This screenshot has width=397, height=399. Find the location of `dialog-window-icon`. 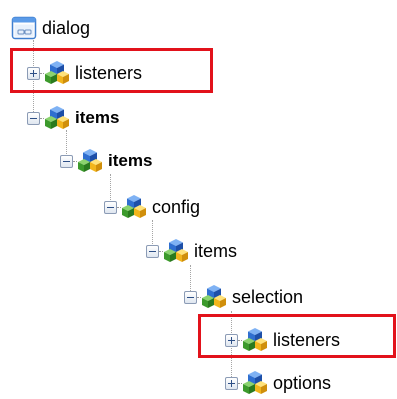

dialog-window-icon is located at coordinates (24, 28).